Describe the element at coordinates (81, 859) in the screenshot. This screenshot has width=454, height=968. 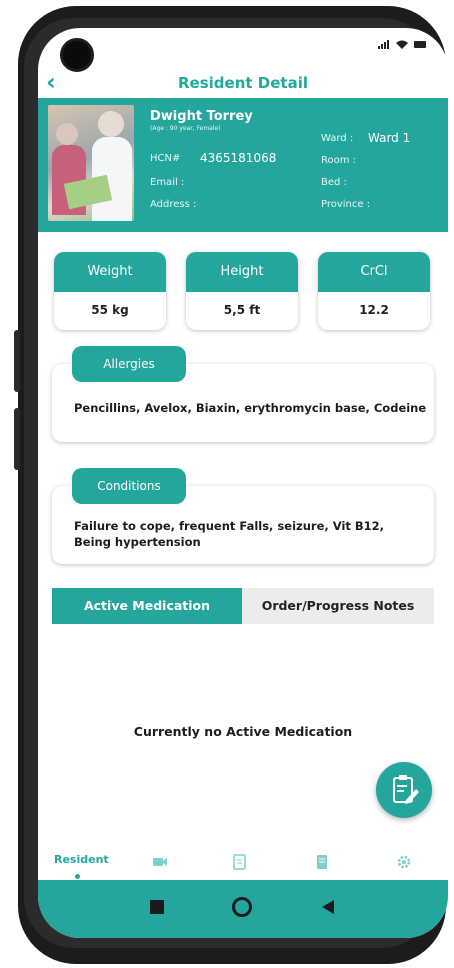
I see `nav-item-resident: Resident` at that location.